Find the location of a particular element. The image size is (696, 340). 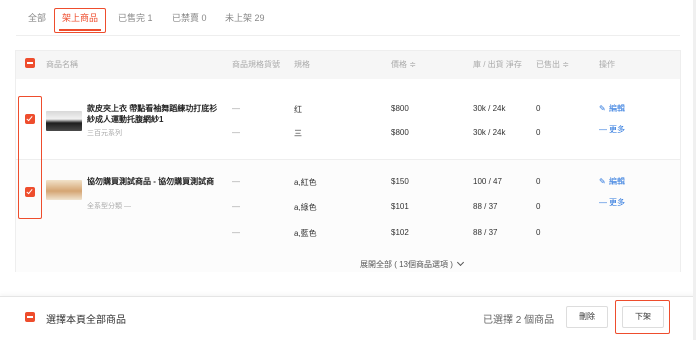

col-header-sku: 商品規格貨號 is located at coordinates (256, 64).